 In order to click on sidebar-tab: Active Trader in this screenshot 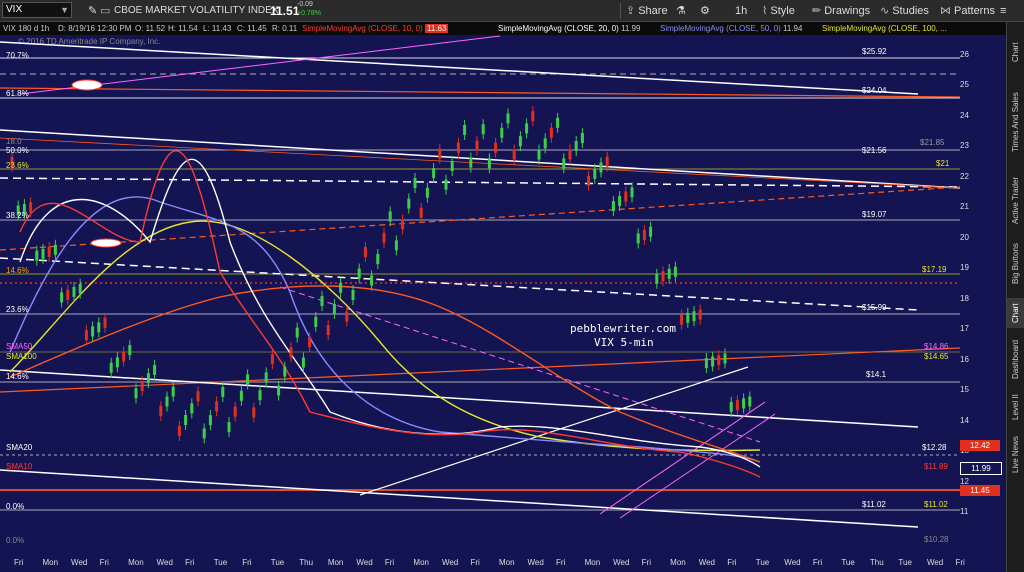, I will do `click(1015, 200)`.